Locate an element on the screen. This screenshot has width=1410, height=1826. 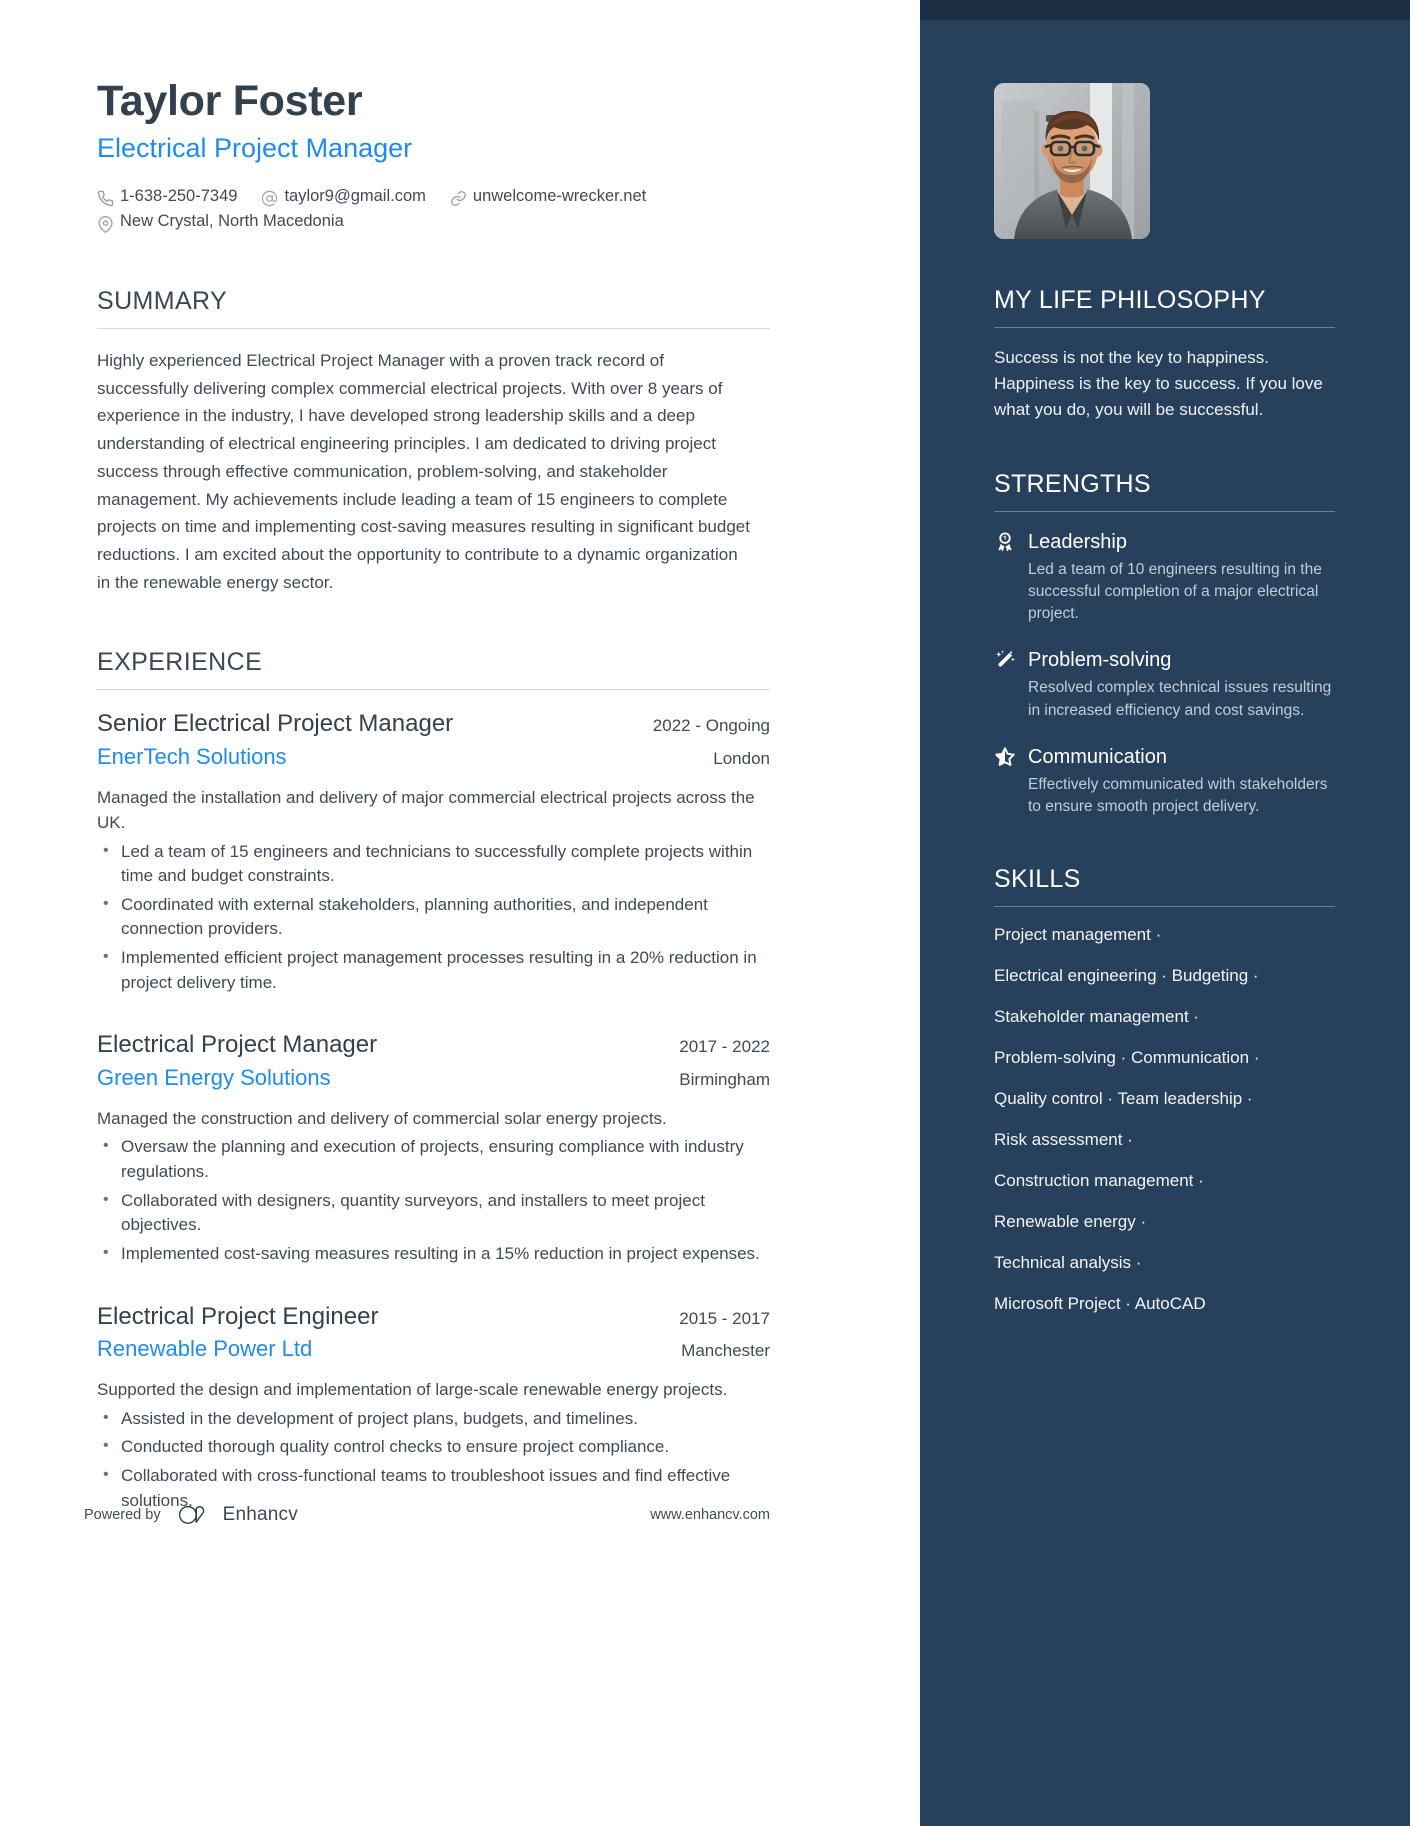
contact-location-text: New Crystal, North Macedonia is located at coordinates (232, 221).